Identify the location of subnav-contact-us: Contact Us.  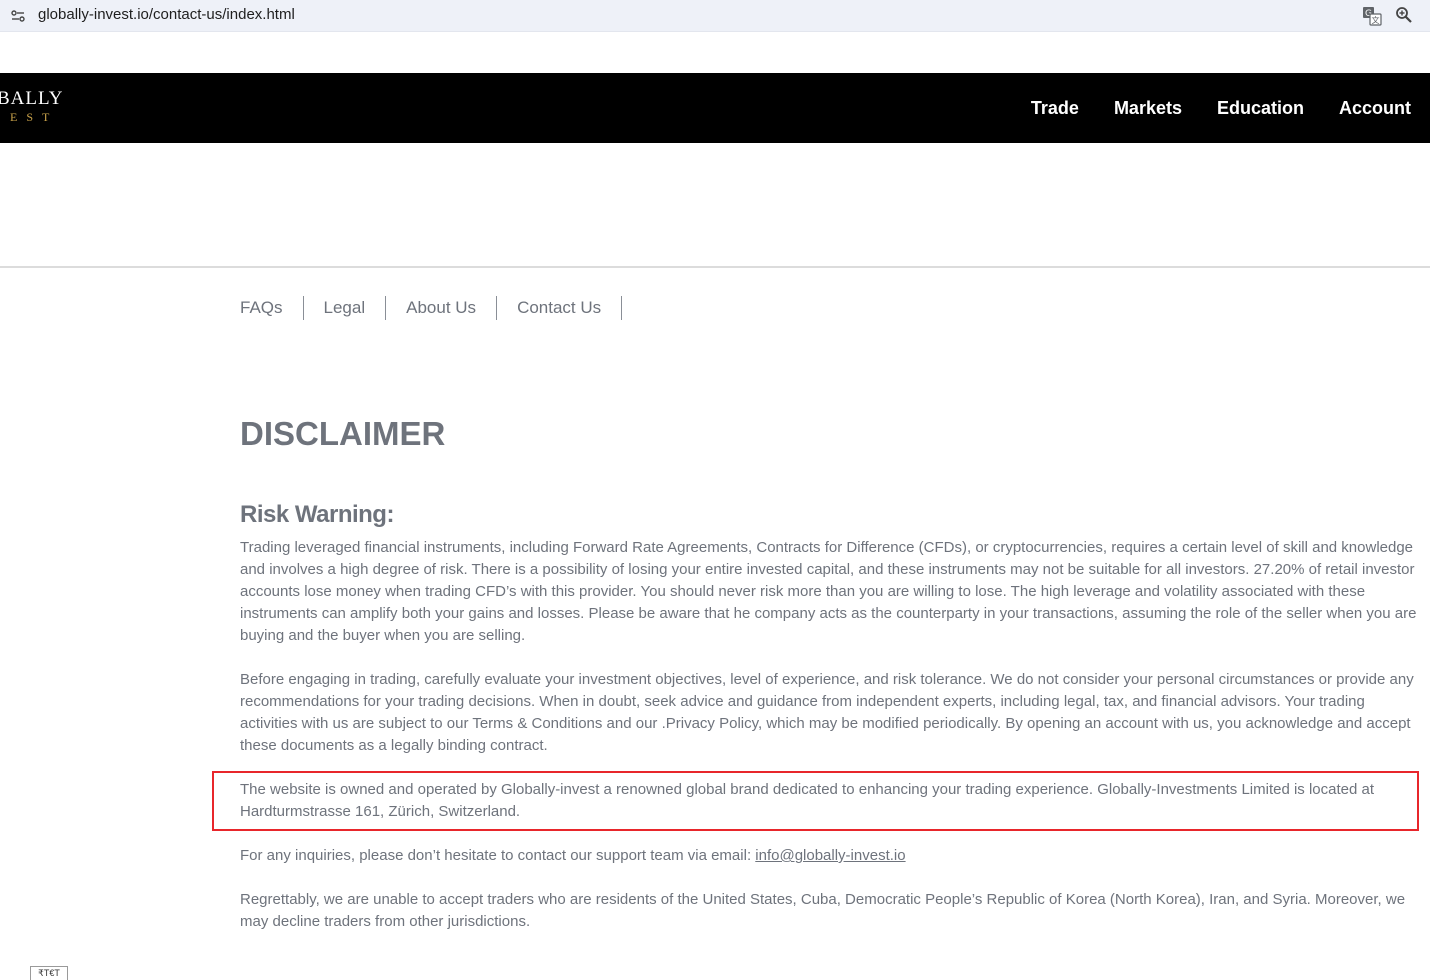
(570, 308).